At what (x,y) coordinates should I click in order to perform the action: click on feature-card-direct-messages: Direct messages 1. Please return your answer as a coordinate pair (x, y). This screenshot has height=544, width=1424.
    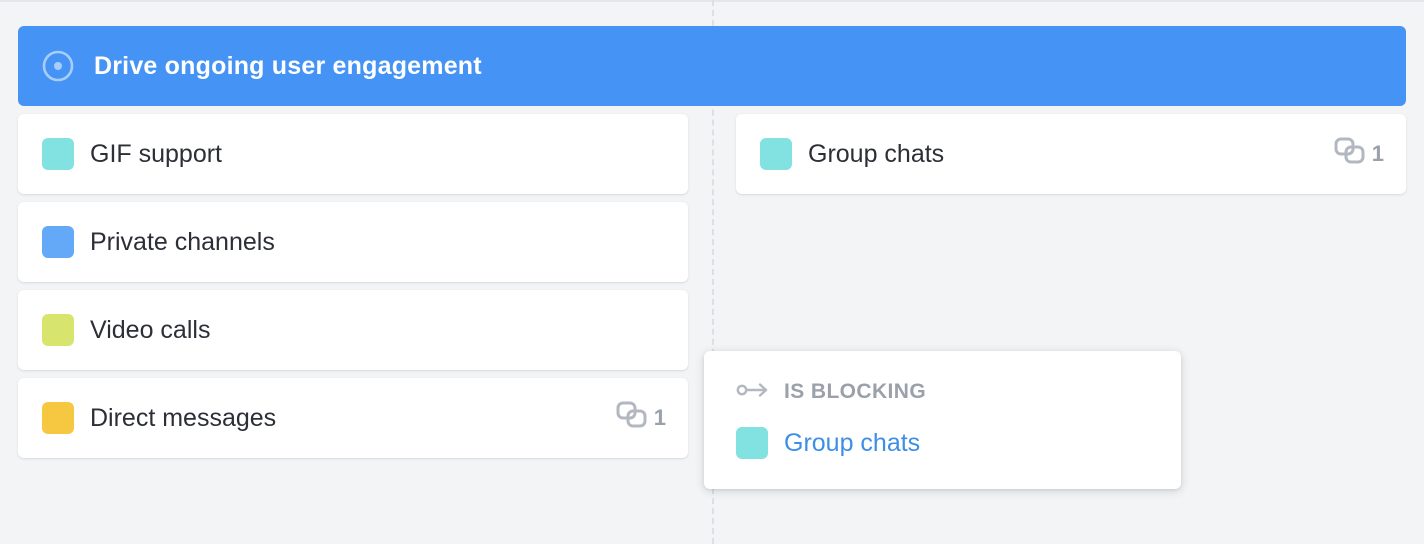
    Looking at the image, I should click on (353, 418).